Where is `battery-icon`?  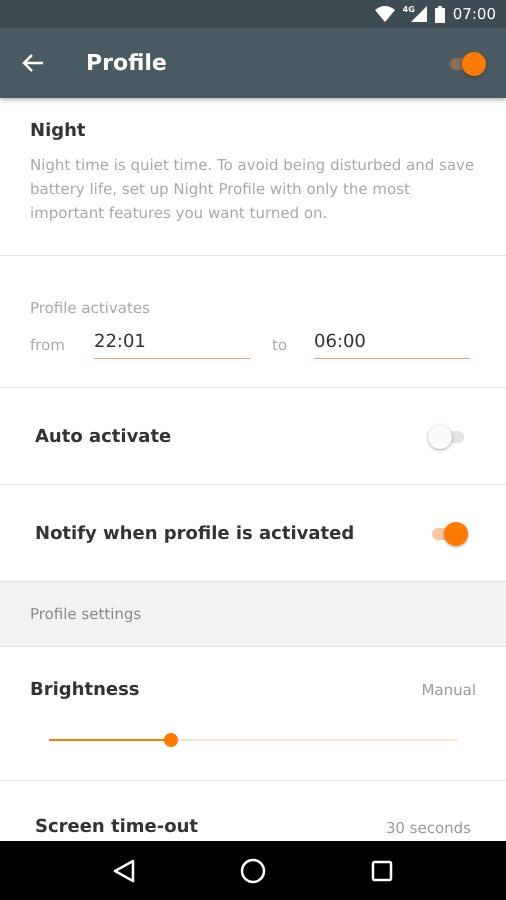
battery-icon is located at coordinates (439, 14).